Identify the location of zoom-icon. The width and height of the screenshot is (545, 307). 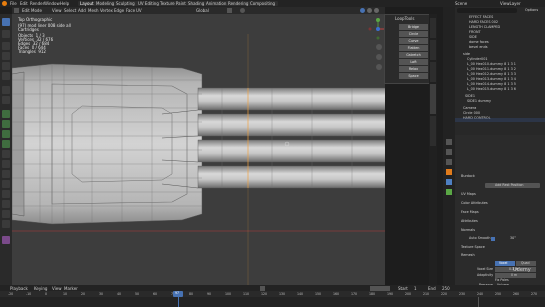
(379, 47).